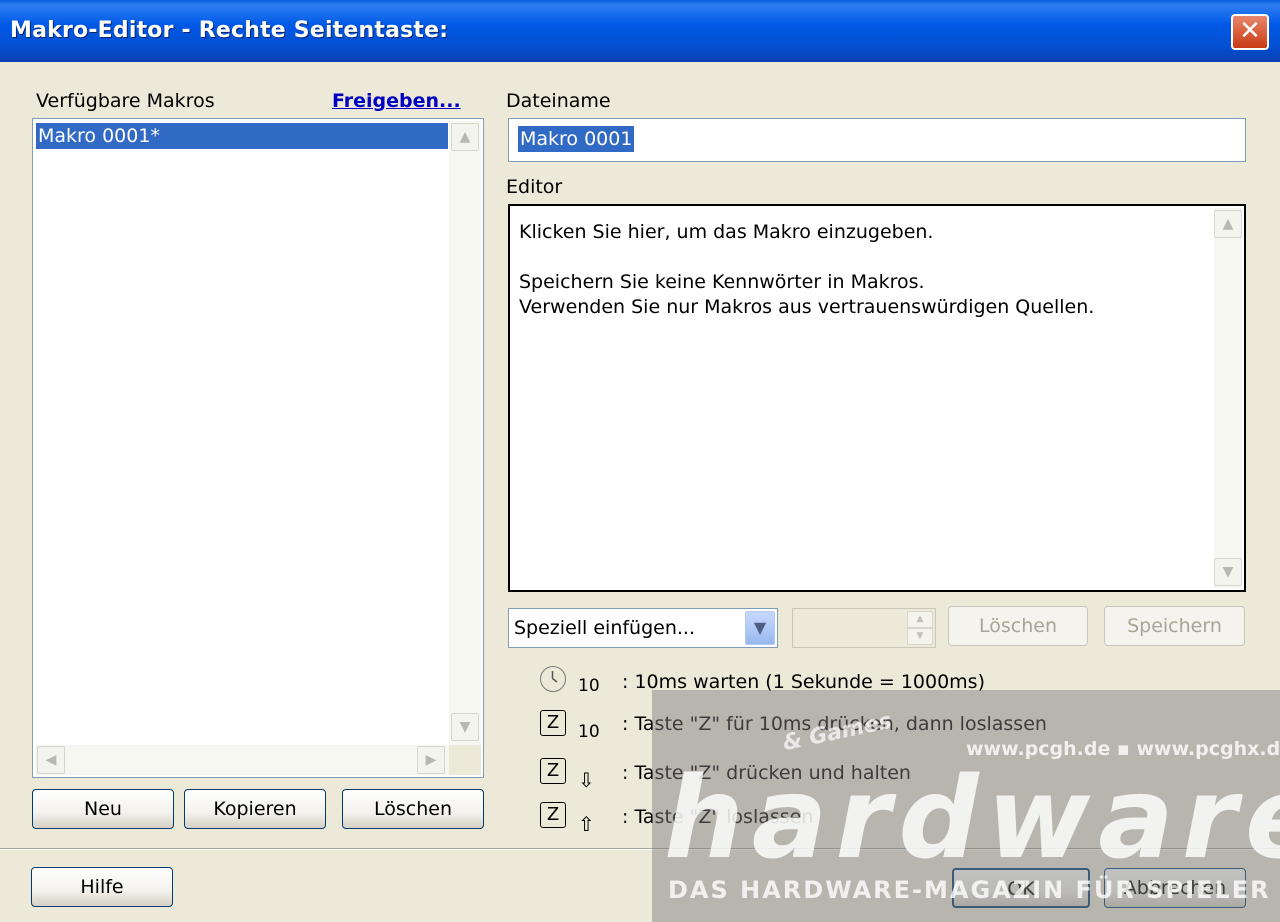  What do you see at coordinates (465, 433) in the screenshot?
I see `vertical-scrollbar: ▲ ▼` at bounding box center [465, 433].